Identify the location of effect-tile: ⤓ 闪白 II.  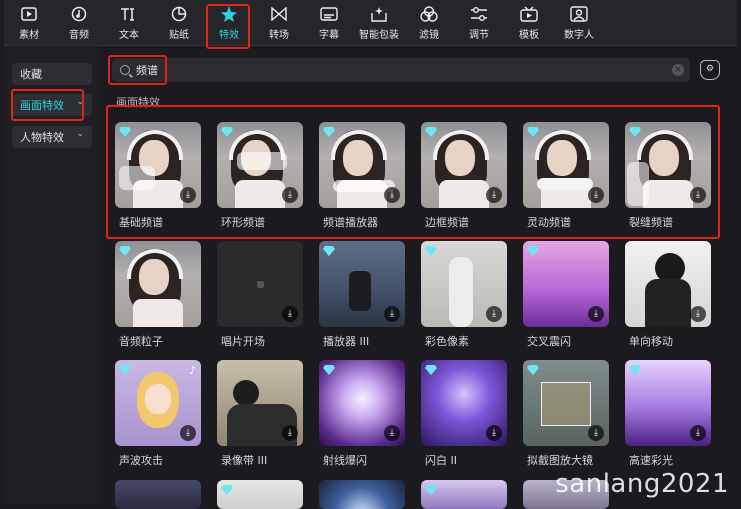
(464, 414).